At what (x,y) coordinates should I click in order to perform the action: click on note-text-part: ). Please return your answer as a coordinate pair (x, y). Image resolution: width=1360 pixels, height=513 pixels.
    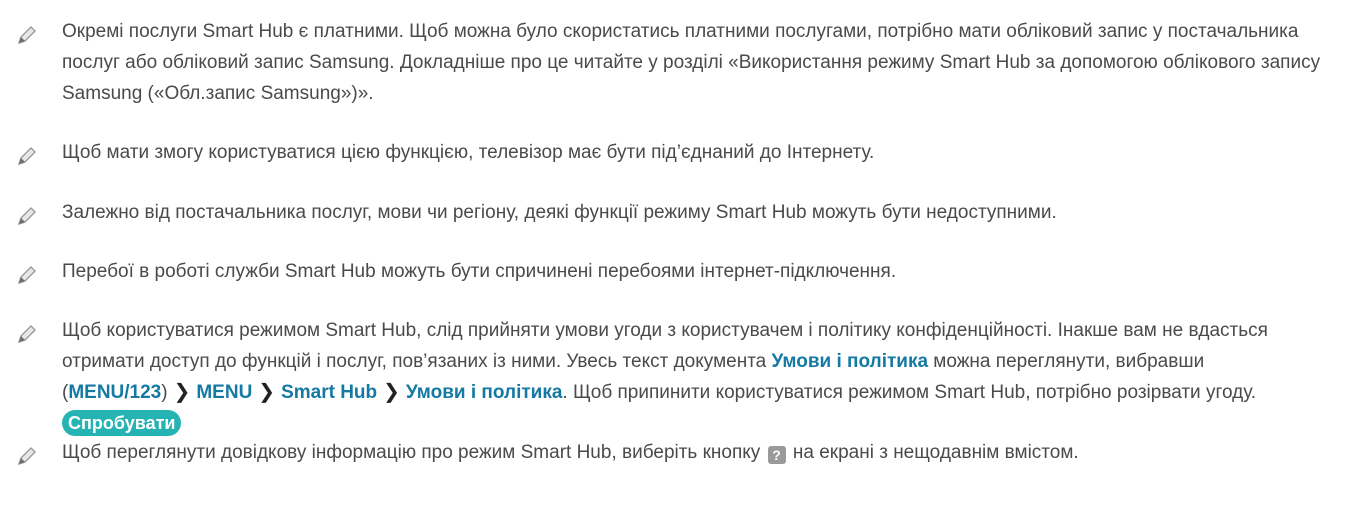
    Looking at the image, I should click on (164, 392).